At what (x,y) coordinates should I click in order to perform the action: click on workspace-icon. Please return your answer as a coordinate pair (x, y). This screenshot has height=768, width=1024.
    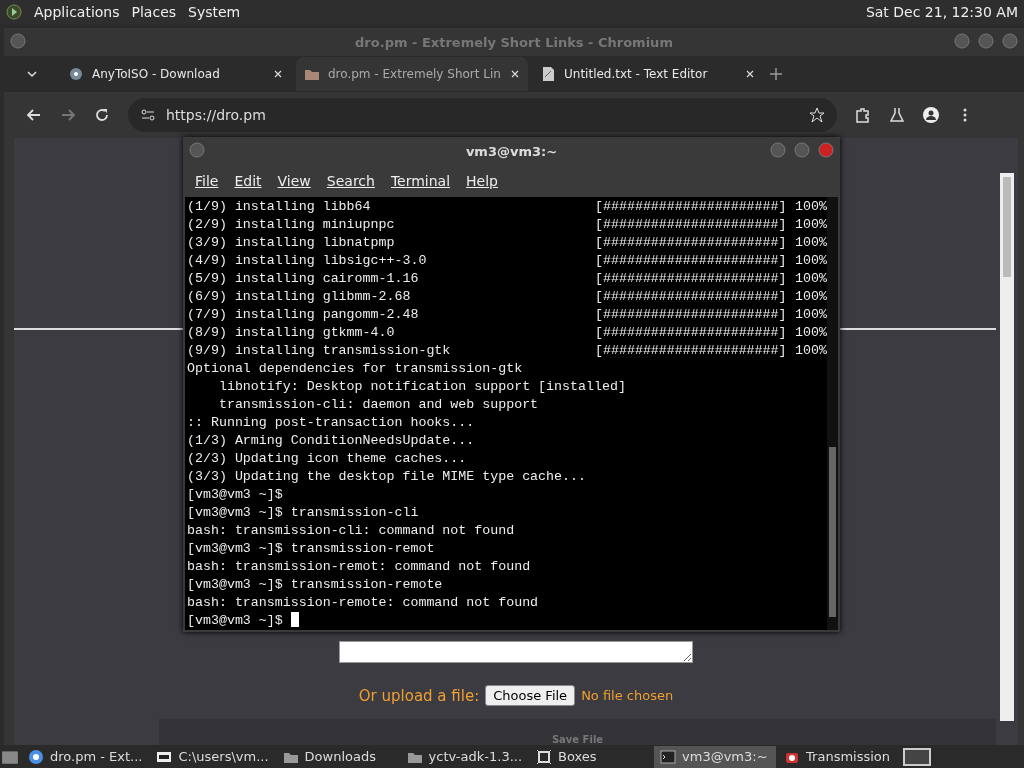
    Looking at the image, I should click on (917, 756).